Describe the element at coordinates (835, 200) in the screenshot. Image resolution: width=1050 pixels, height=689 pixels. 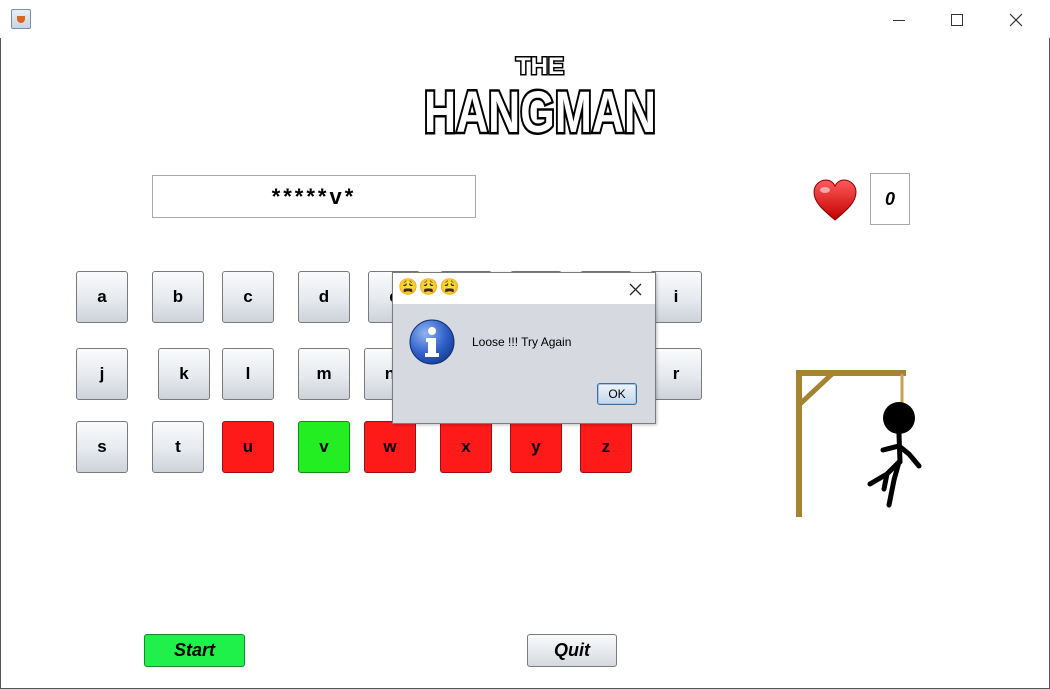
I see `heart-icon` at that location.